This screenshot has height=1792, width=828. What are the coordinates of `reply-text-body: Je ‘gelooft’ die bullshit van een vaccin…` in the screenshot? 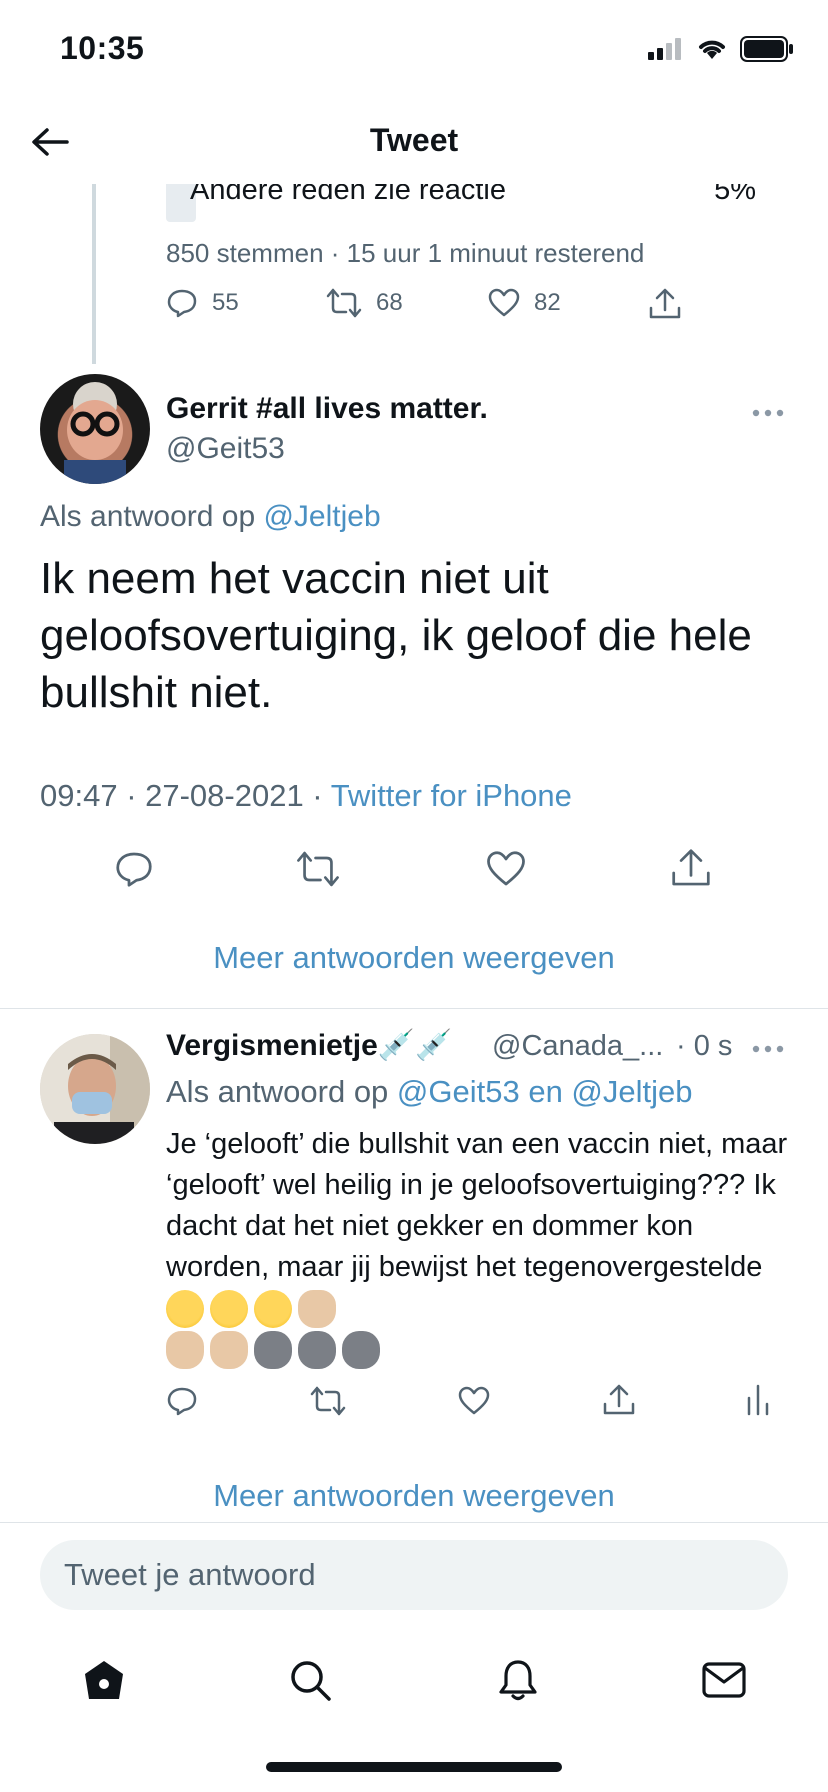 It's located at (477, 1205).